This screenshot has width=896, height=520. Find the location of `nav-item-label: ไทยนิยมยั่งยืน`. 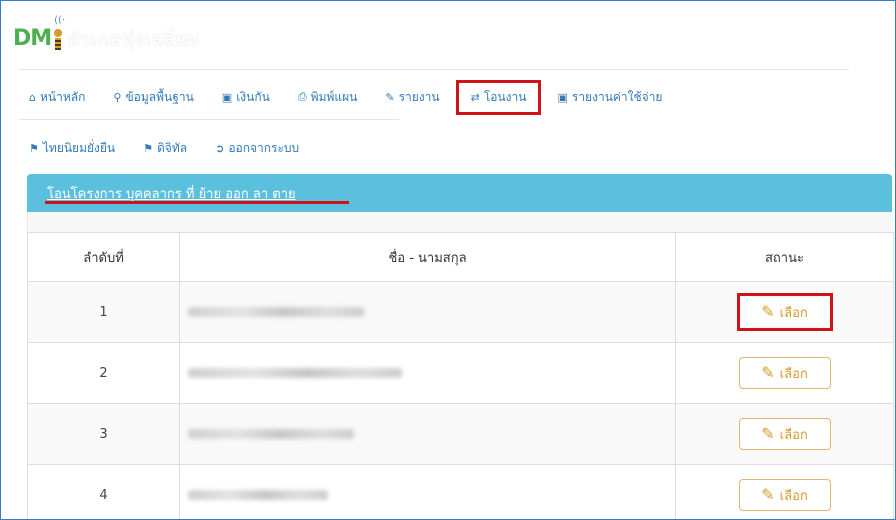

nav-item-label: ไทยนิยมยั่งยืน is located at coordinates (79, 147).